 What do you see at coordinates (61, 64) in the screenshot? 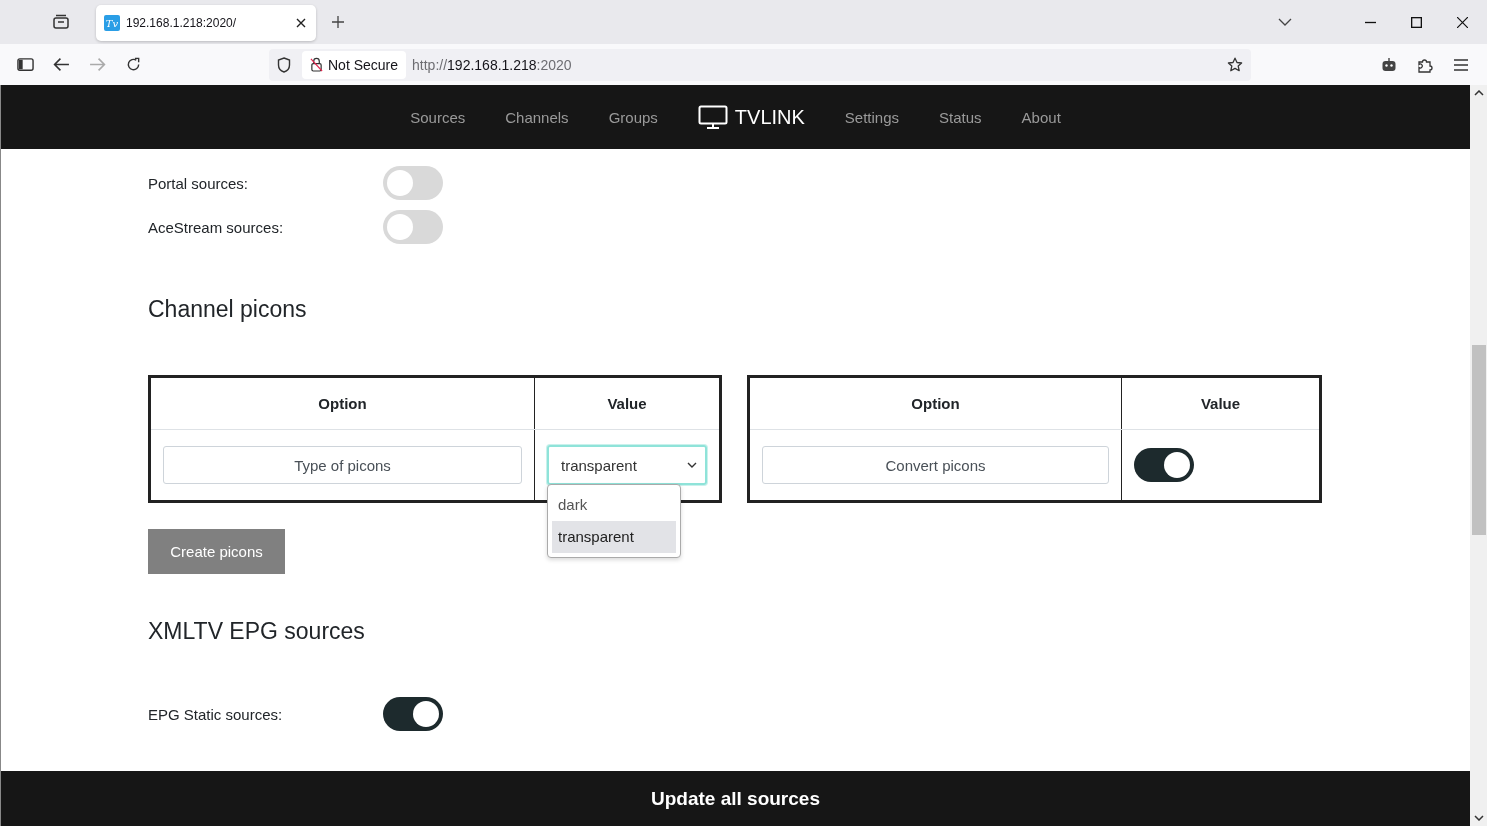
I see `back-arrow-icon` at bounding box center [61, 64].